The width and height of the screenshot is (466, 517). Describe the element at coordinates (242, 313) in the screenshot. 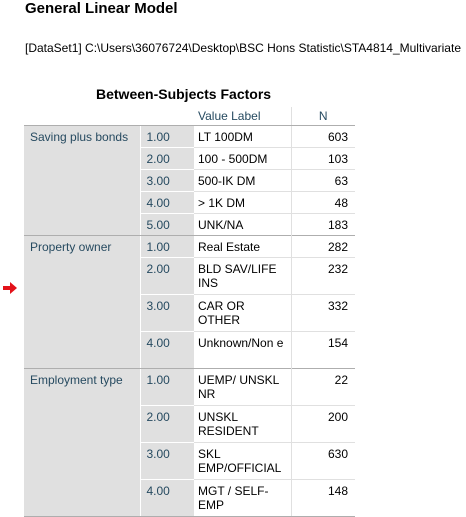

I see `label-cell: CAR OR OTHER` at that location.